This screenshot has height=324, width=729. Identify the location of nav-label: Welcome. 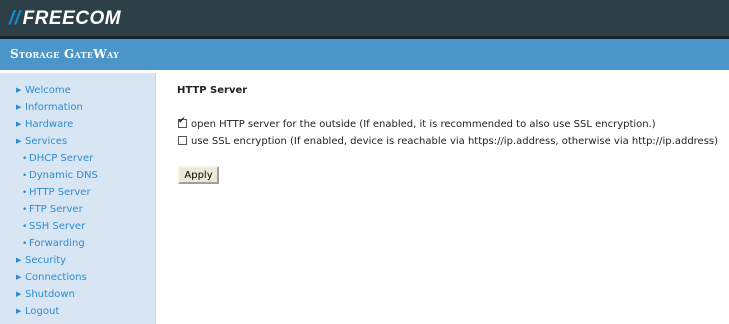
(48, 90).